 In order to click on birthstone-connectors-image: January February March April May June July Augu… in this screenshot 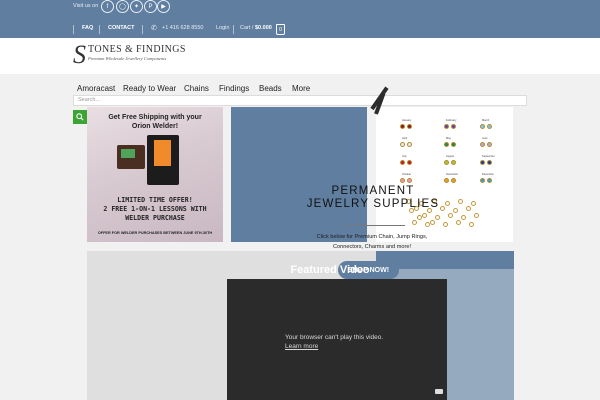, I will do `click(444, 174)`.